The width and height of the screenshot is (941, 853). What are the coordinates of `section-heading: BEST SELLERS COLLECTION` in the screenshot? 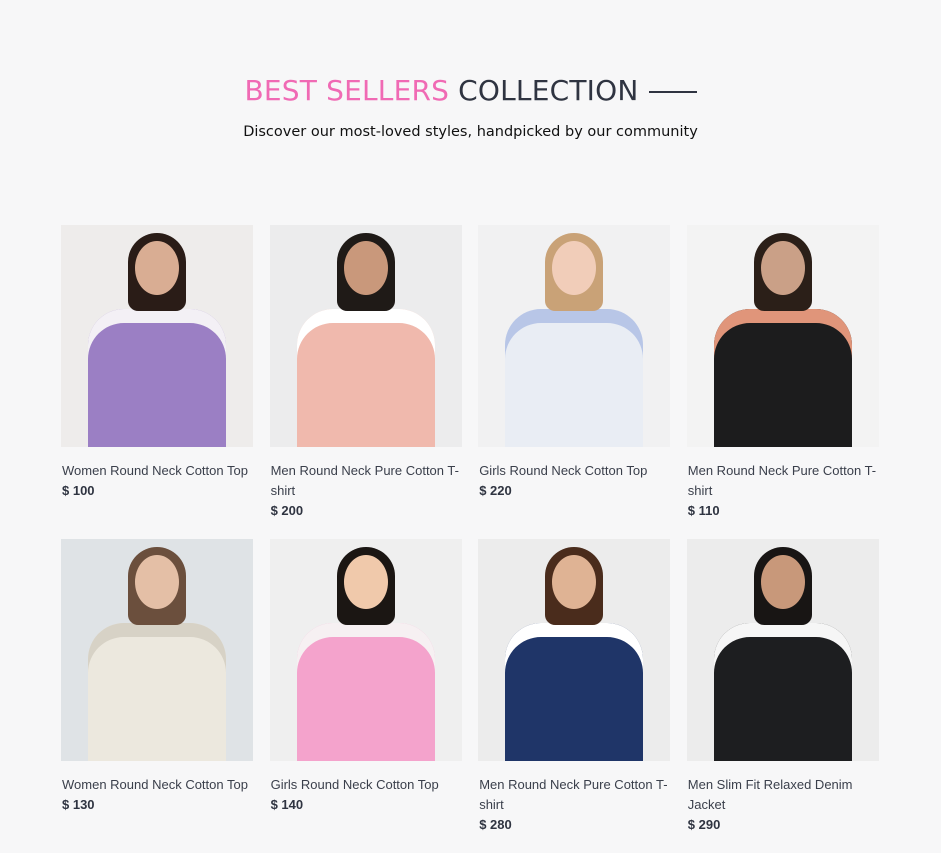 It's located at (470, 90).